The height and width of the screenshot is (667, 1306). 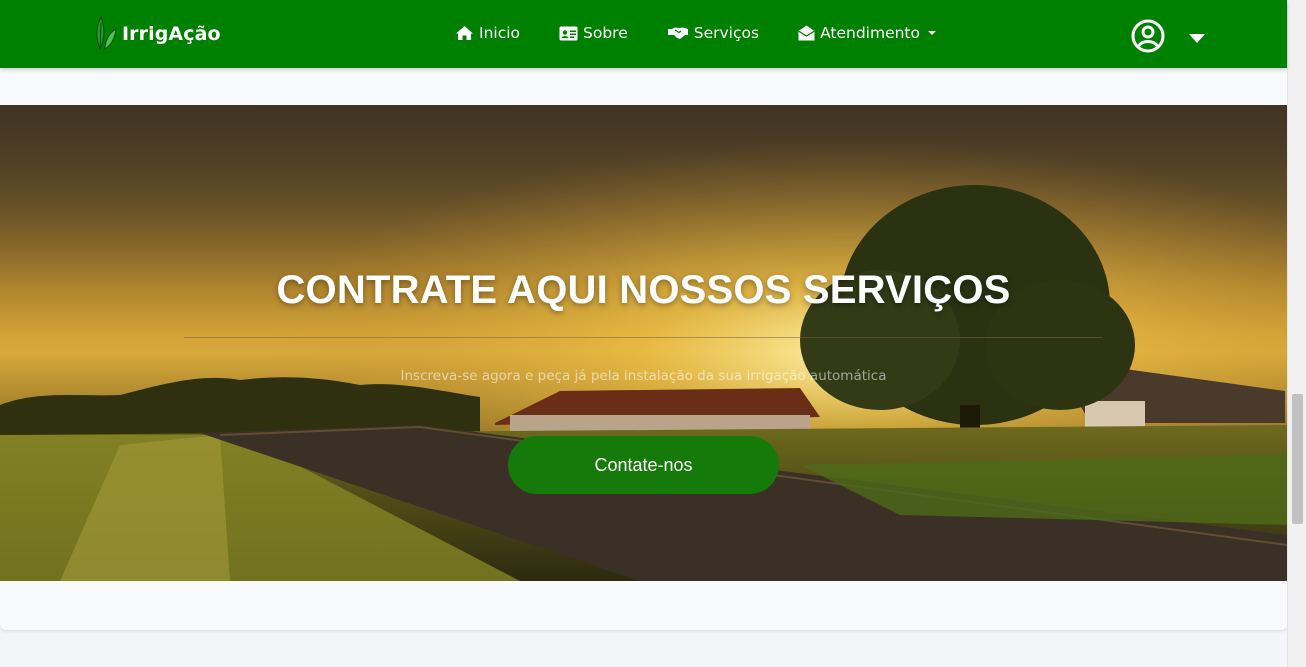 What do you see at coordinates (726, 33) in the screenshot?
I see `nav-link-label: Serviços` at bounding box center [726, 33].